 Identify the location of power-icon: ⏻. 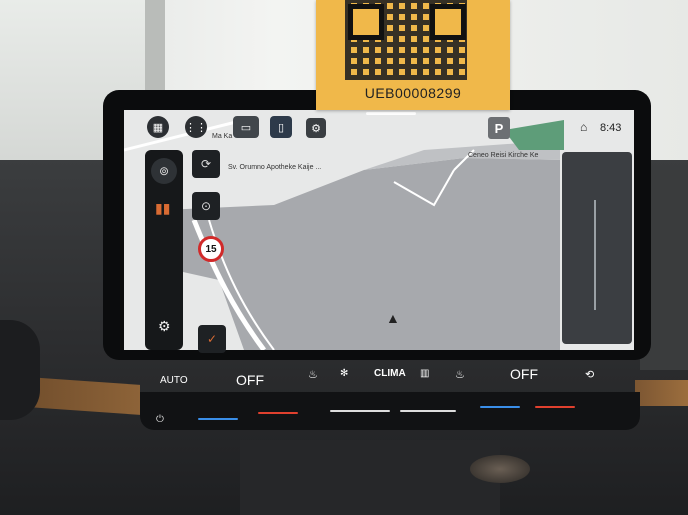
(160, 419).